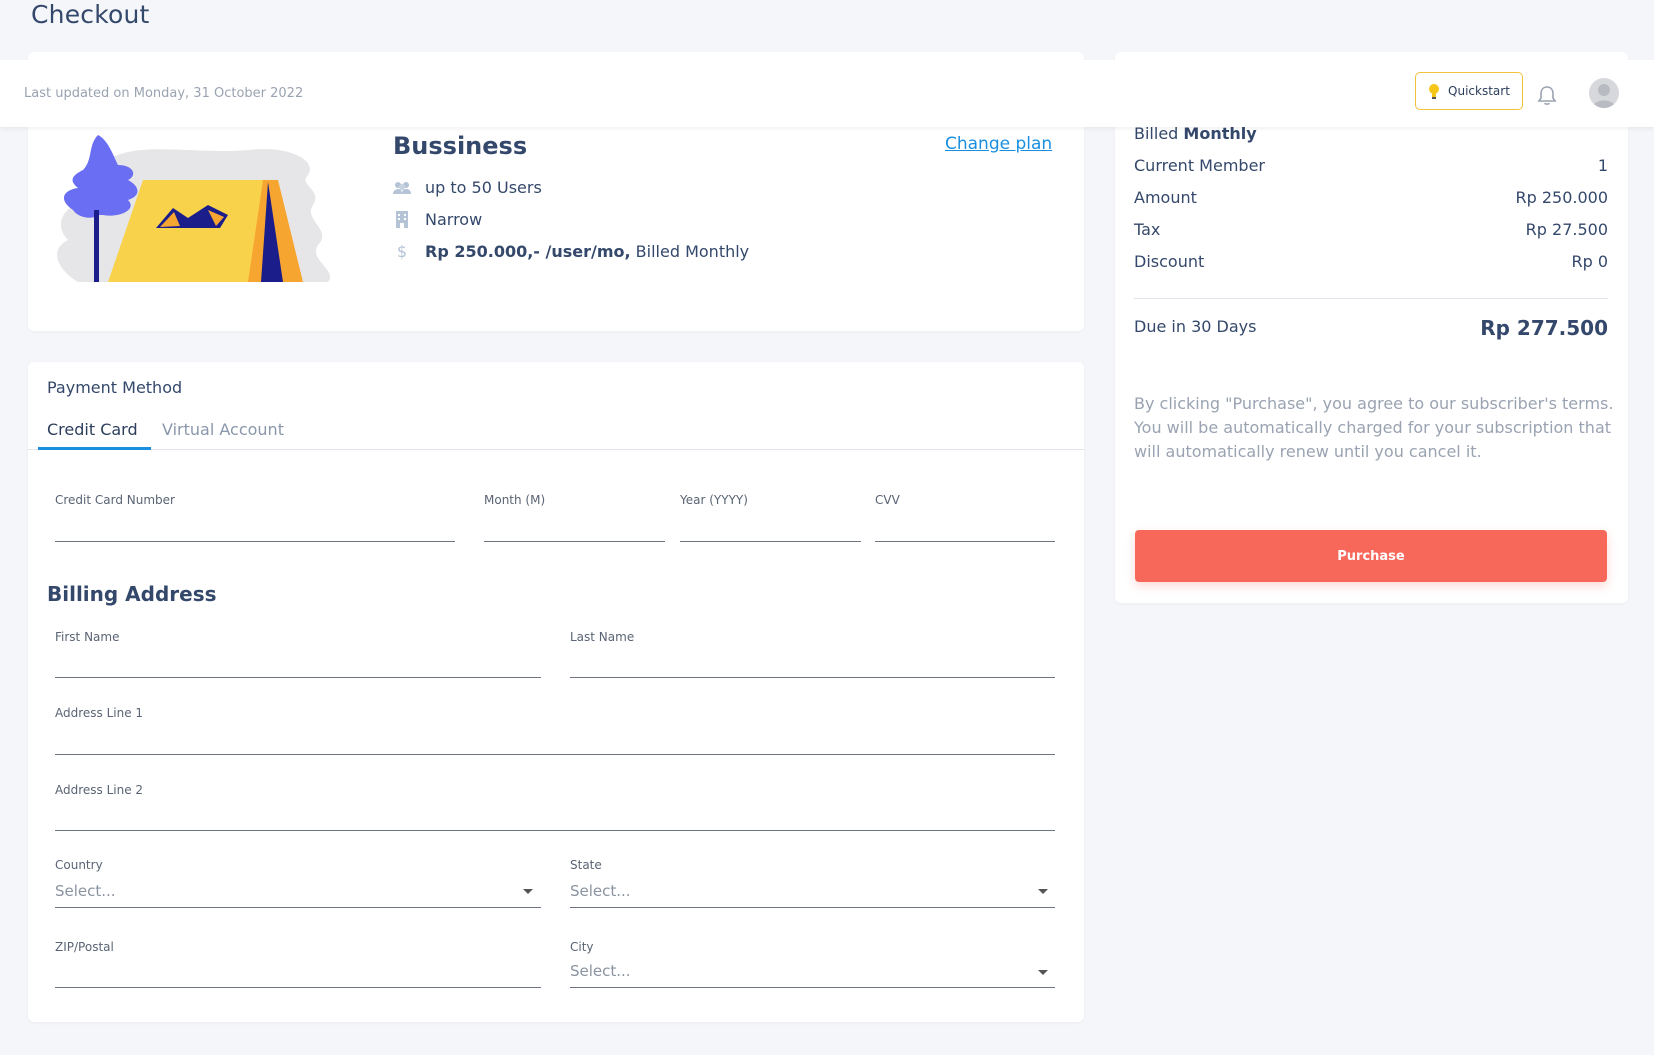 The width and height of the screenshot is (1654, 1055). I want to click on card-number-label: Credit Card Number, so click(115, 500).